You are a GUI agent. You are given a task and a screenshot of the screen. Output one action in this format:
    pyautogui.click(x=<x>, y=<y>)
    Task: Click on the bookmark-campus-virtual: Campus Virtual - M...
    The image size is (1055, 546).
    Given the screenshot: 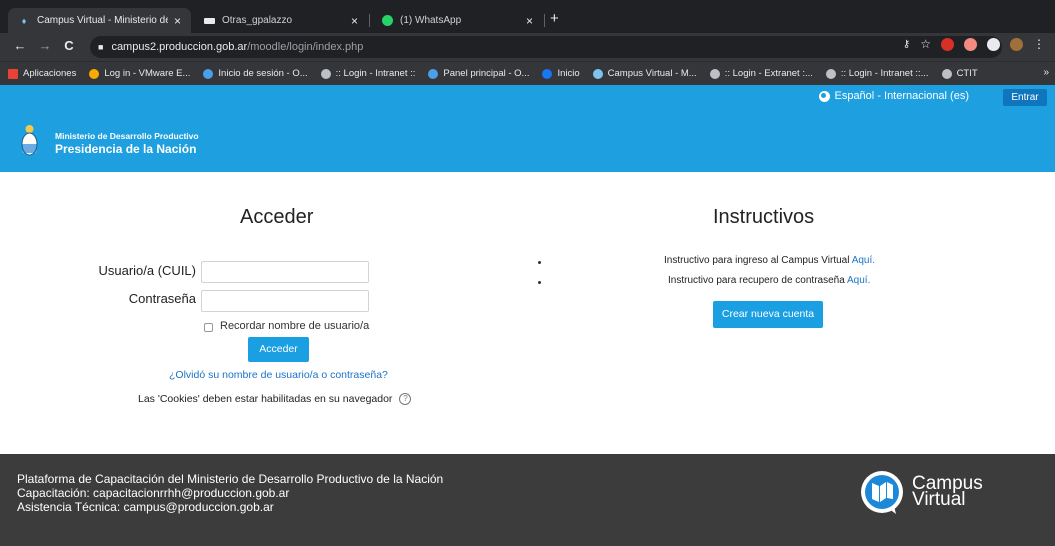 What is the action you would take?
    pyautogui.click(x=644, y=73)
    